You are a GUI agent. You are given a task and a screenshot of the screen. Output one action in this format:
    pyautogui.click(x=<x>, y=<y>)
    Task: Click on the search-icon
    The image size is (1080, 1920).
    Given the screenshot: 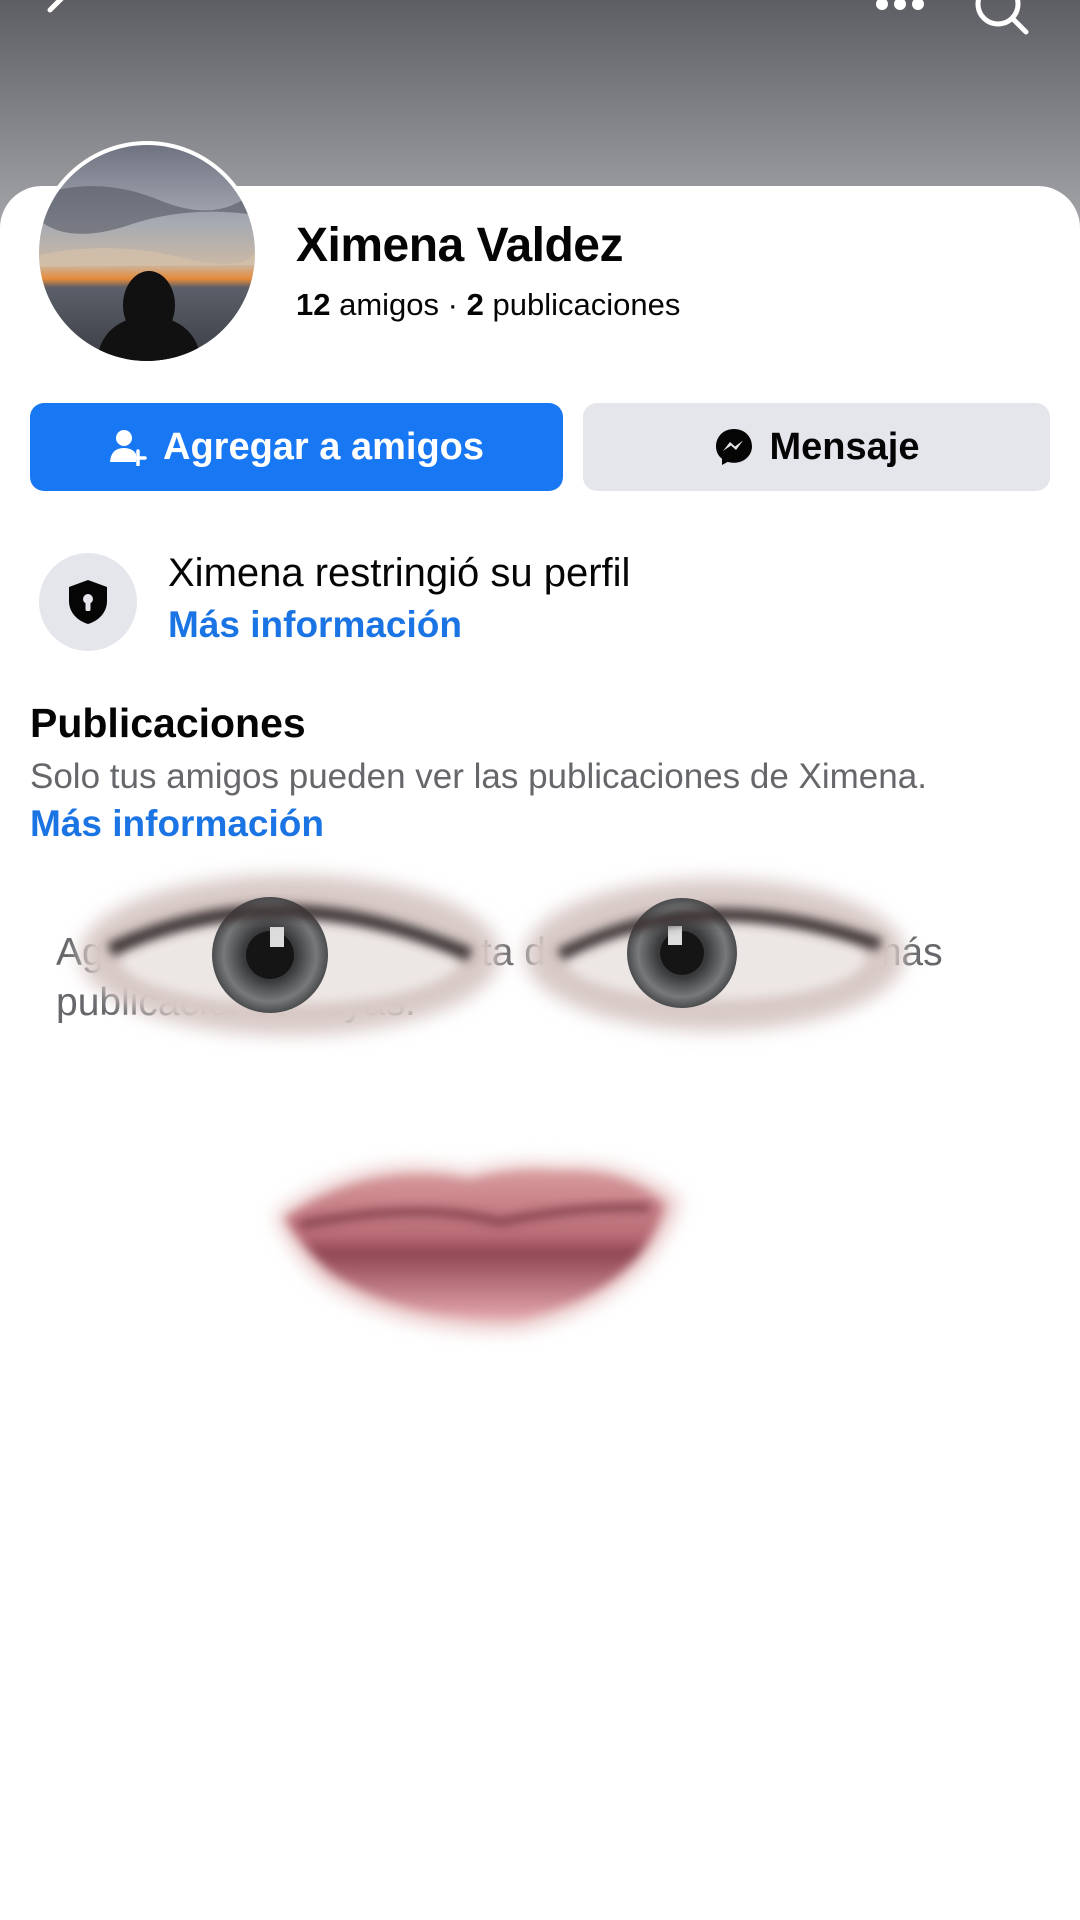 What is the action you would take?
    pyautogui.click(x=1002, y=17)
    